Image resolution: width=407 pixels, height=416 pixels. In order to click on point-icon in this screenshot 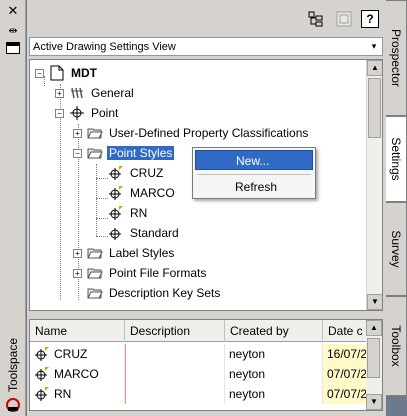, I will do `click(77, 113)`.